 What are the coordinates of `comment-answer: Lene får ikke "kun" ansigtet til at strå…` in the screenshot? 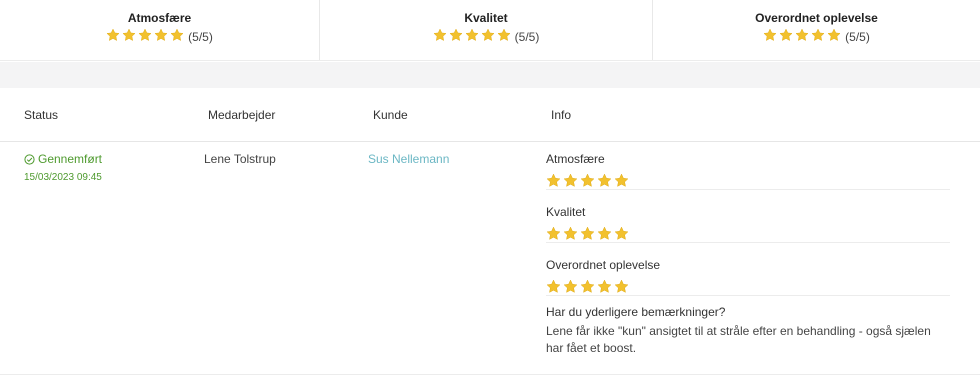 It's located at (738, 339).